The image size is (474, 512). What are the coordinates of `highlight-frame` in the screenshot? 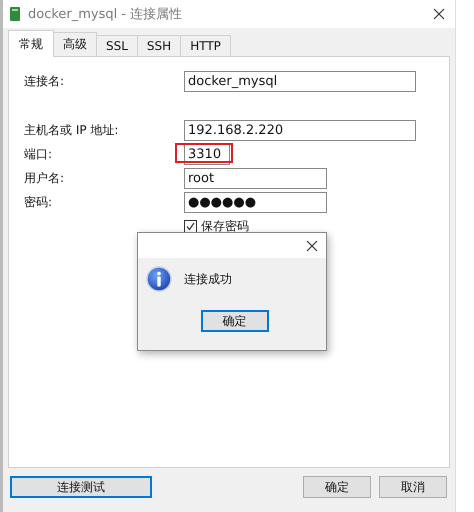 It's located at (204, 152).